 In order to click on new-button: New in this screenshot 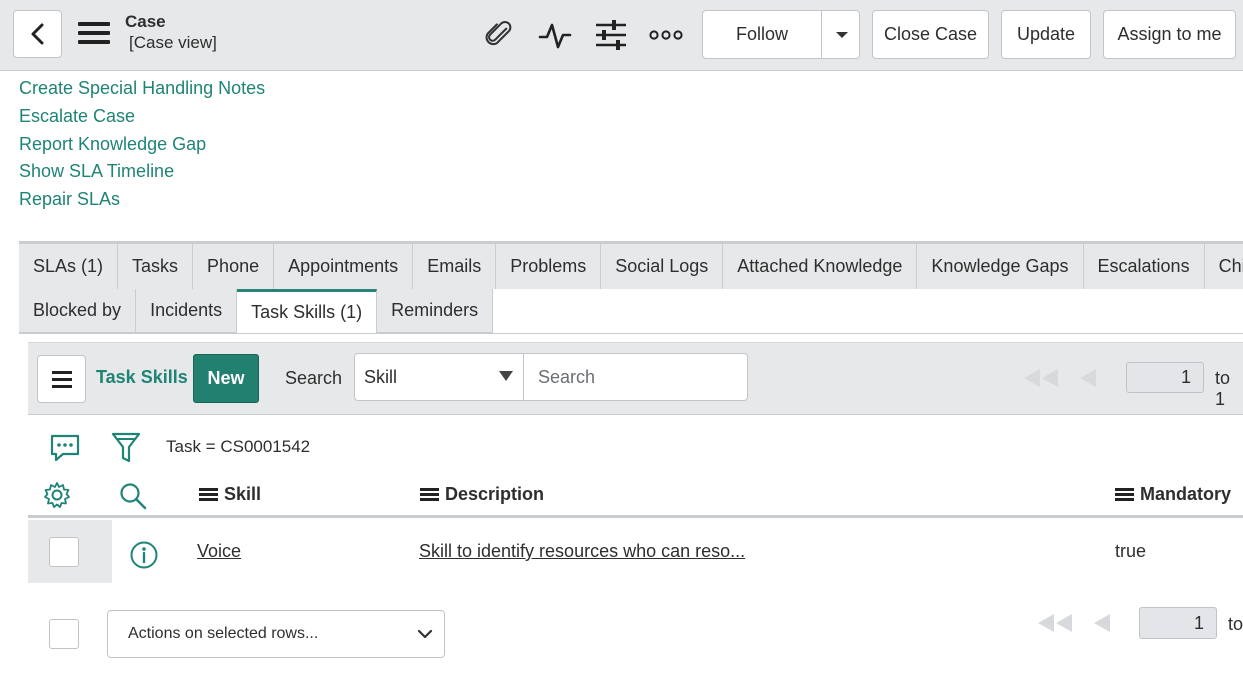, I will do `click(226, 378)`.